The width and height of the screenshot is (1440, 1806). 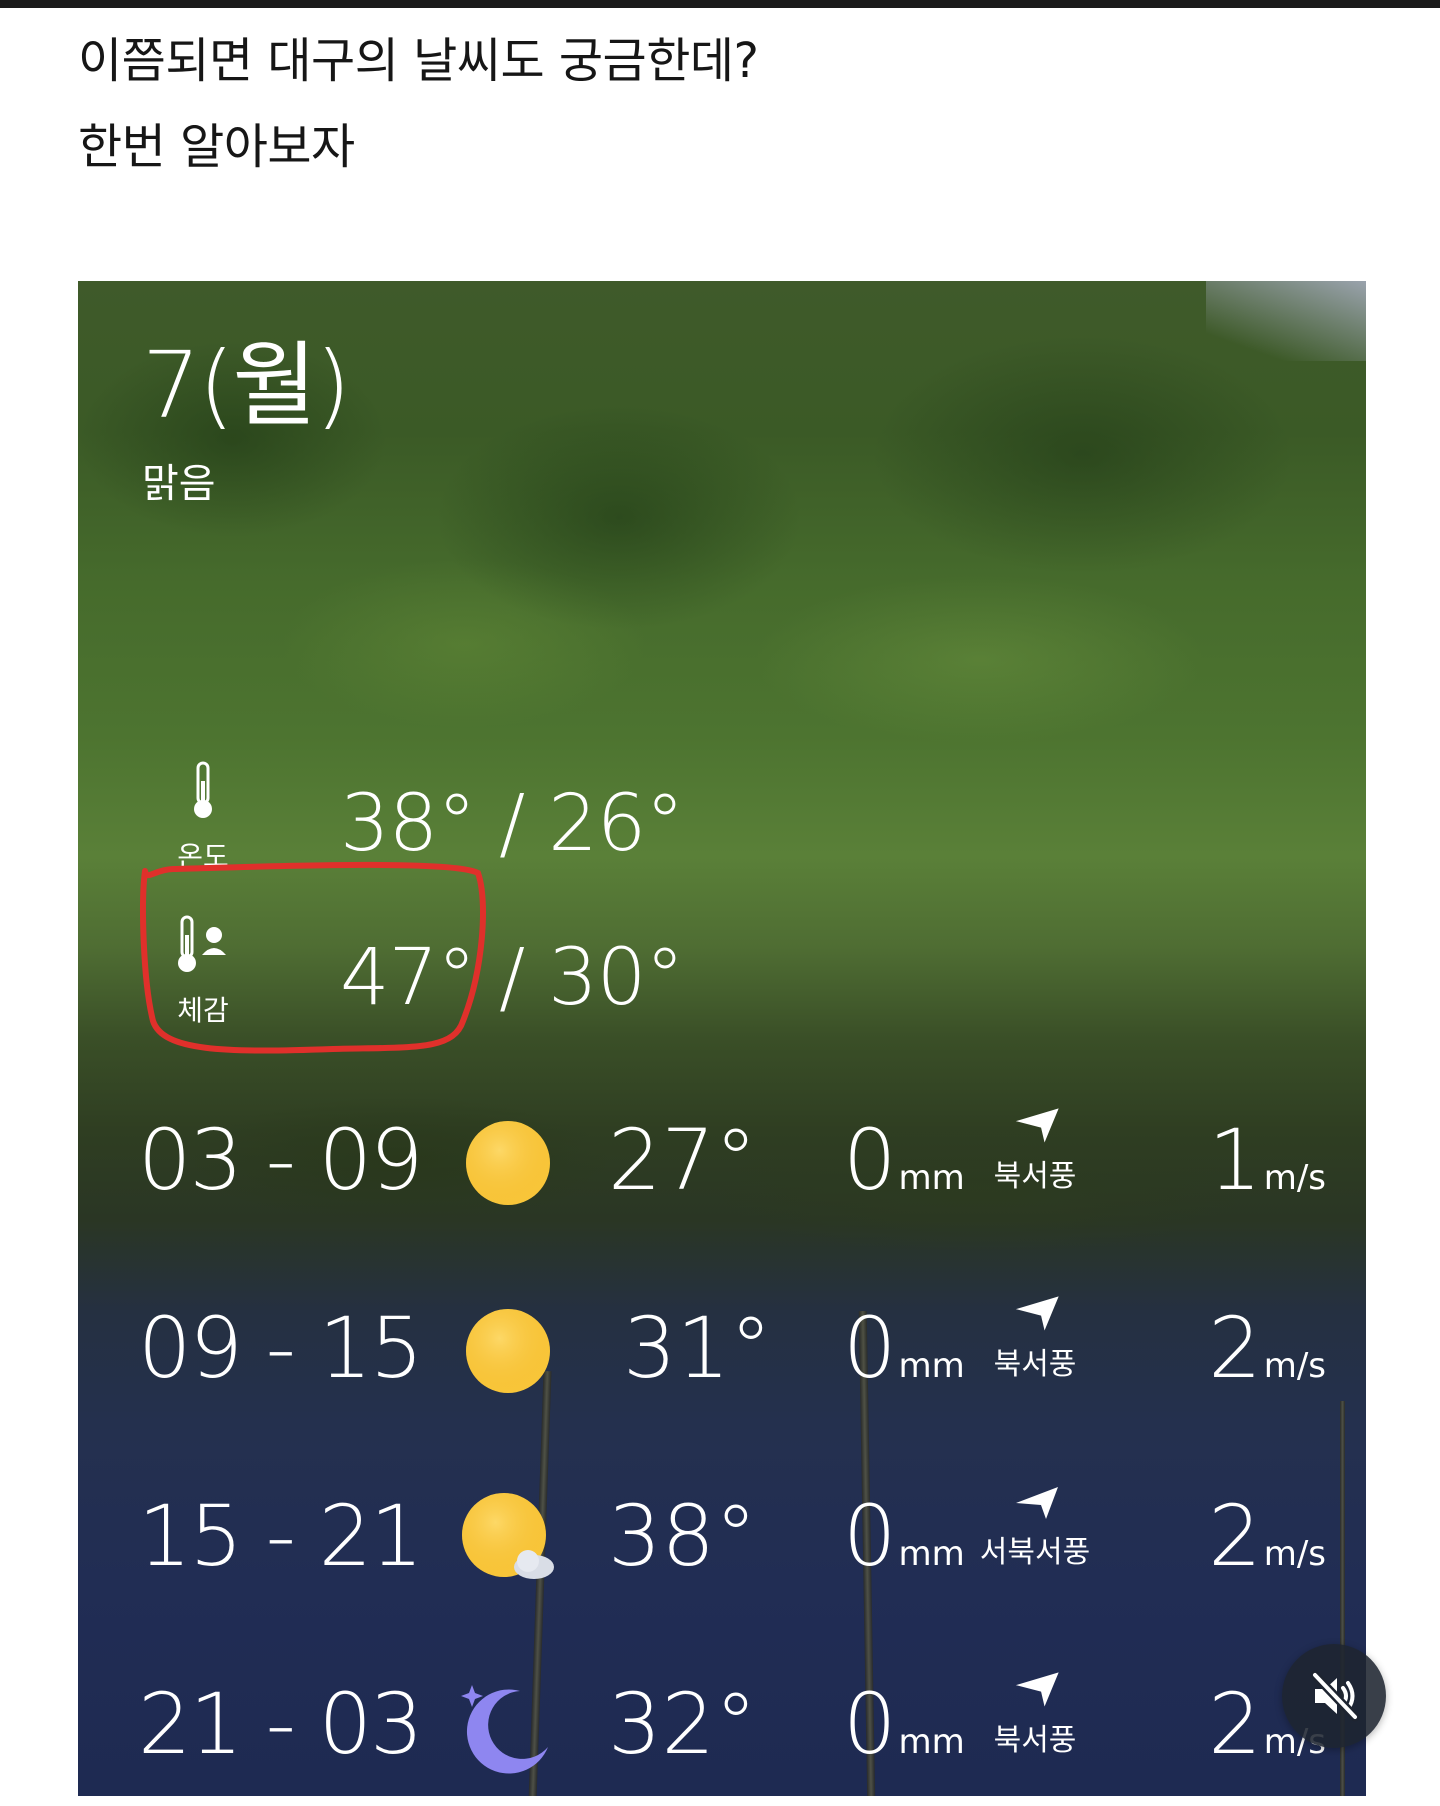 What do you see at coordinates (508, 1536) in the screenshot?
I see `sun-cloud-icon` at bounding box center [508, 1536].